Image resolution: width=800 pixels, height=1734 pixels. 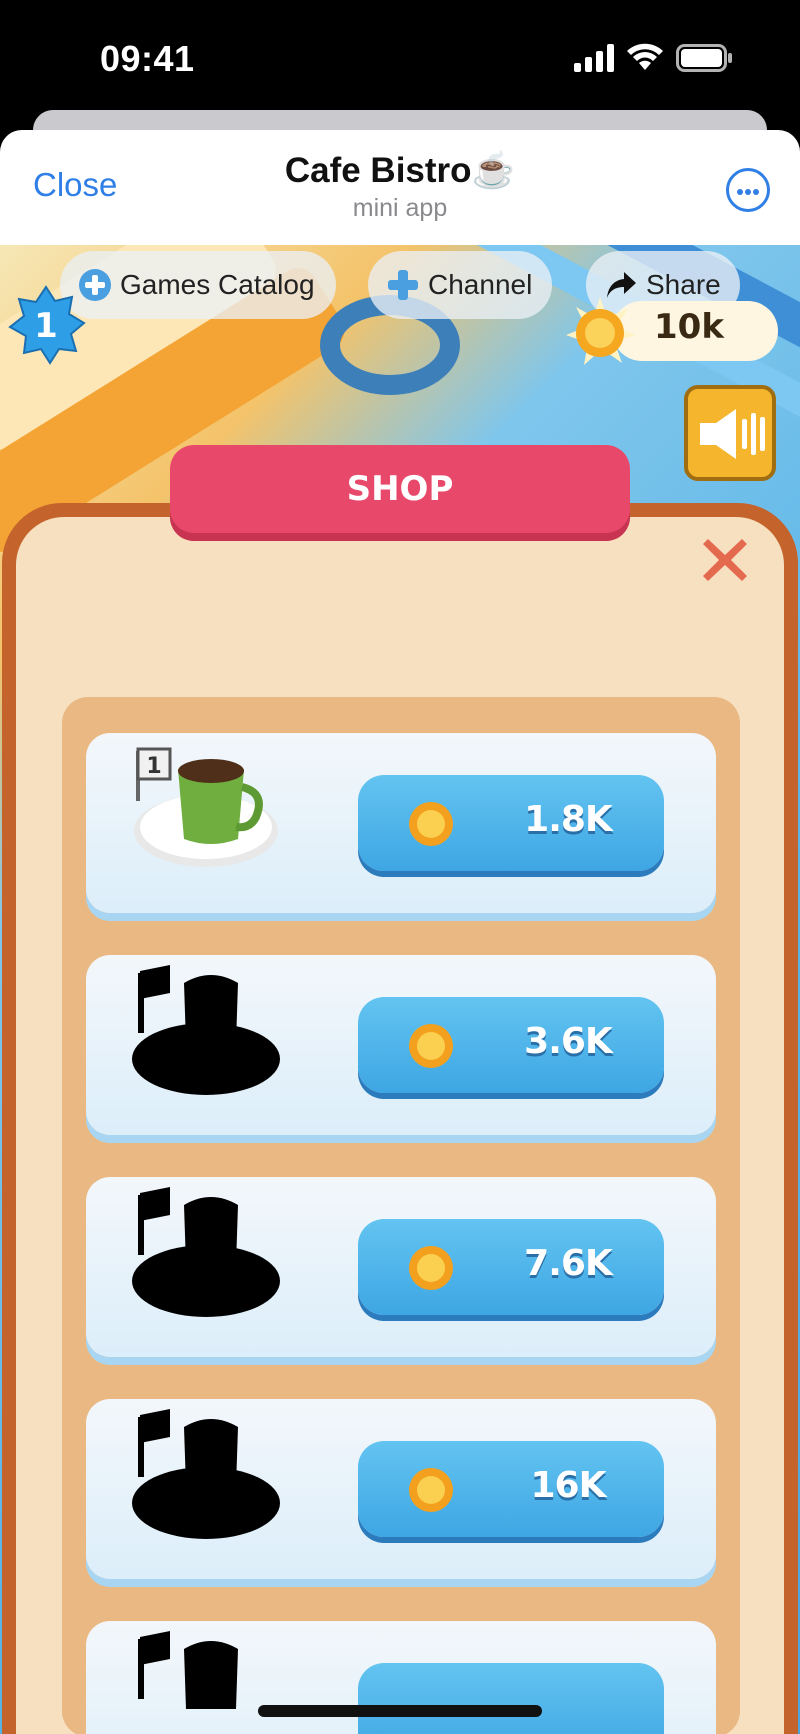 What do you see at coordinates (645, 56) in the screenshot?
I see `wifi-icon` at bounding box center [645, 56].